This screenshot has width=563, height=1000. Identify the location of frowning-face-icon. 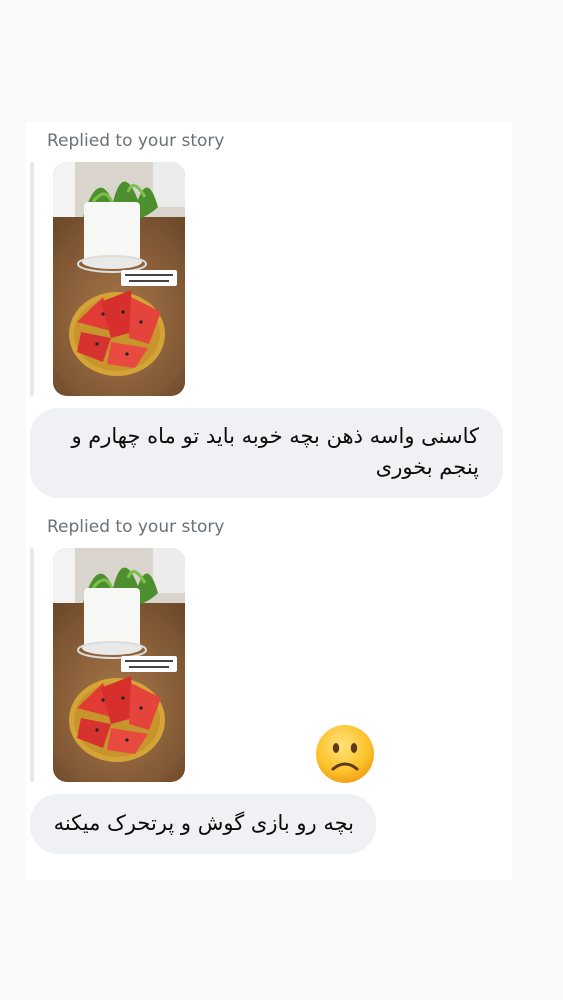
(345, 754).